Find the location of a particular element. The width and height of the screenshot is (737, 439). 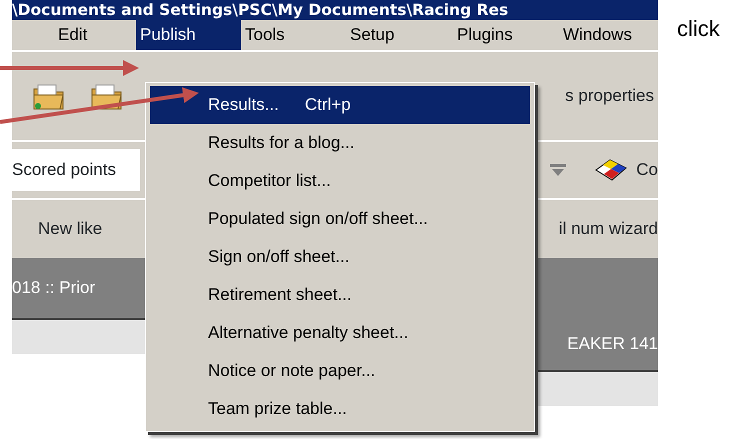

menu-item: Publish is located at coordinates (188, 35).